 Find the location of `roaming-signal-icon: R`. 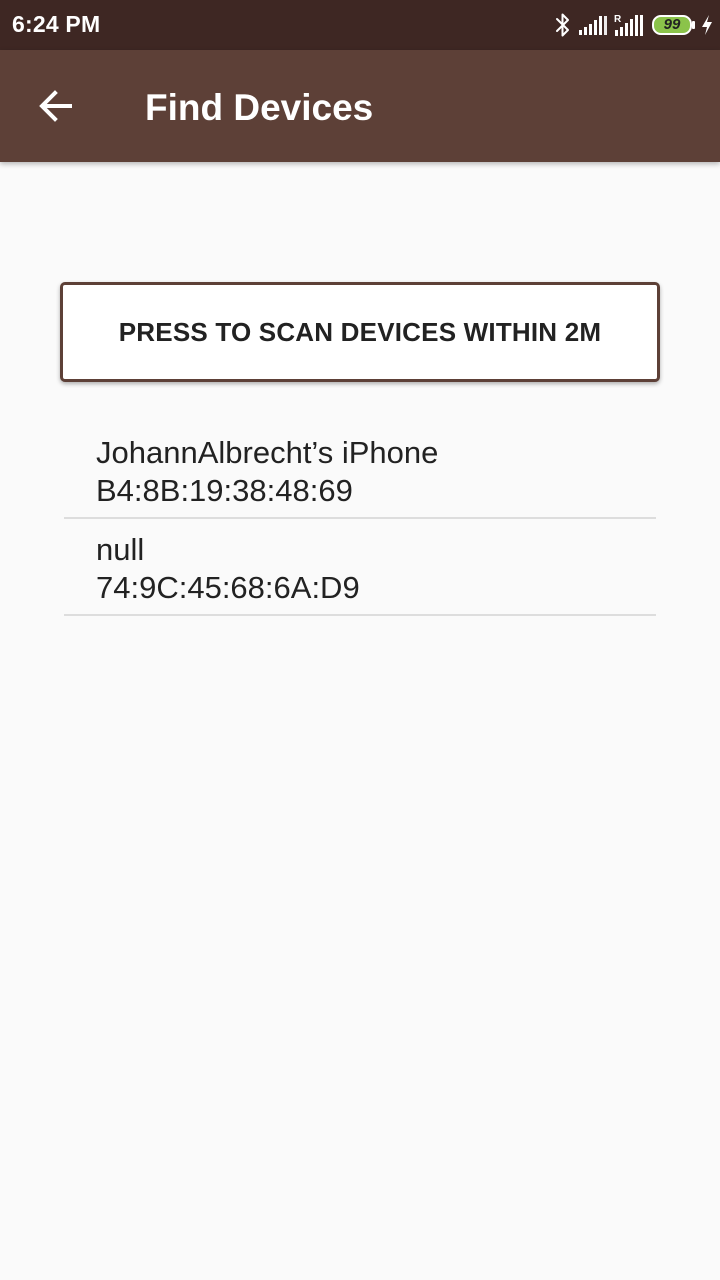

roaming-signal-icon: R is located at coordinates (629, 25).